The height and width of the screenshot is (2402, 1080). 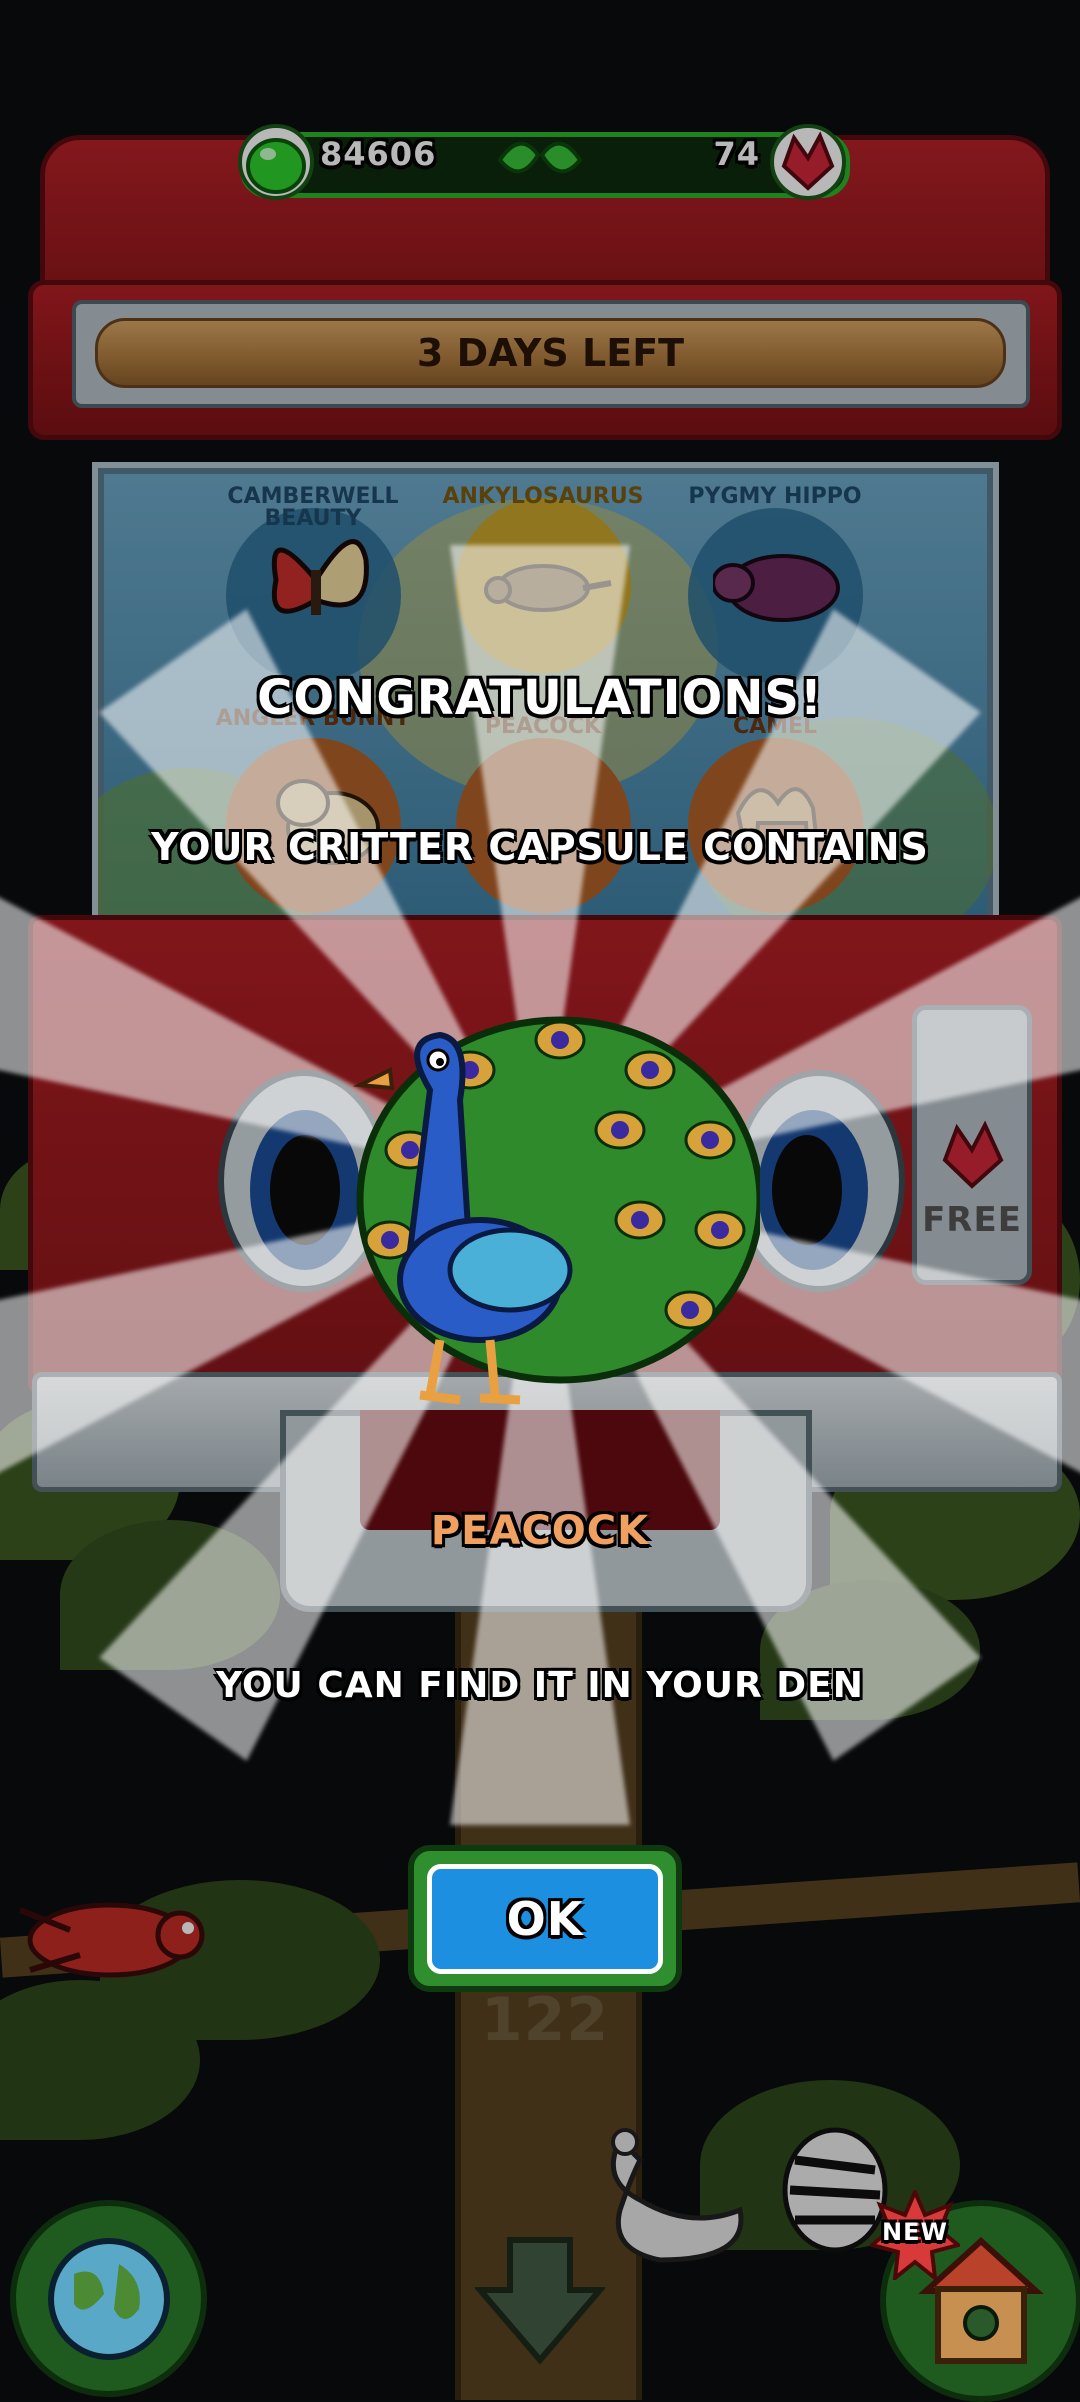 I want to click on new-badge: NEW, so click(x=915, y=2234).